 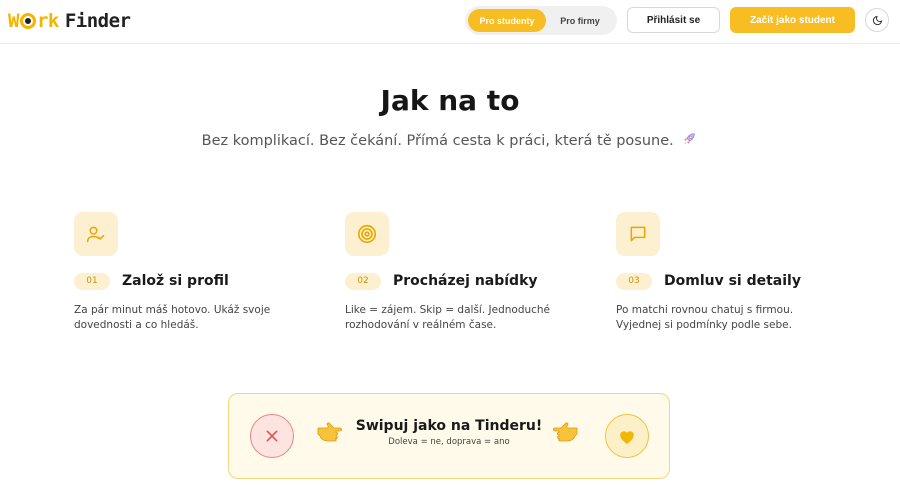 I want to click on theme-toggle-button, so click(x=877, y=20).